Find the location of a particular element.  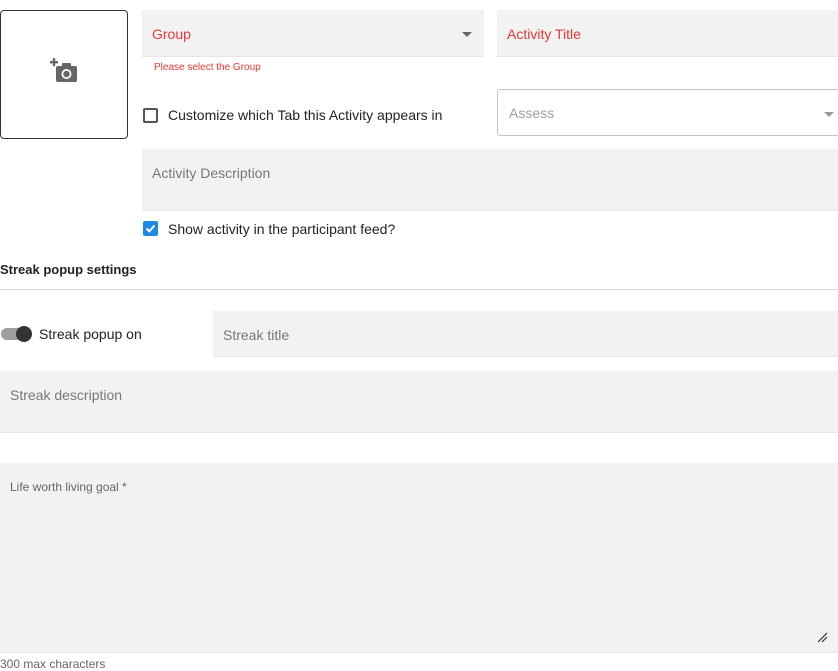

show-in-feed-checkbox is located at coordinates (150, 228).